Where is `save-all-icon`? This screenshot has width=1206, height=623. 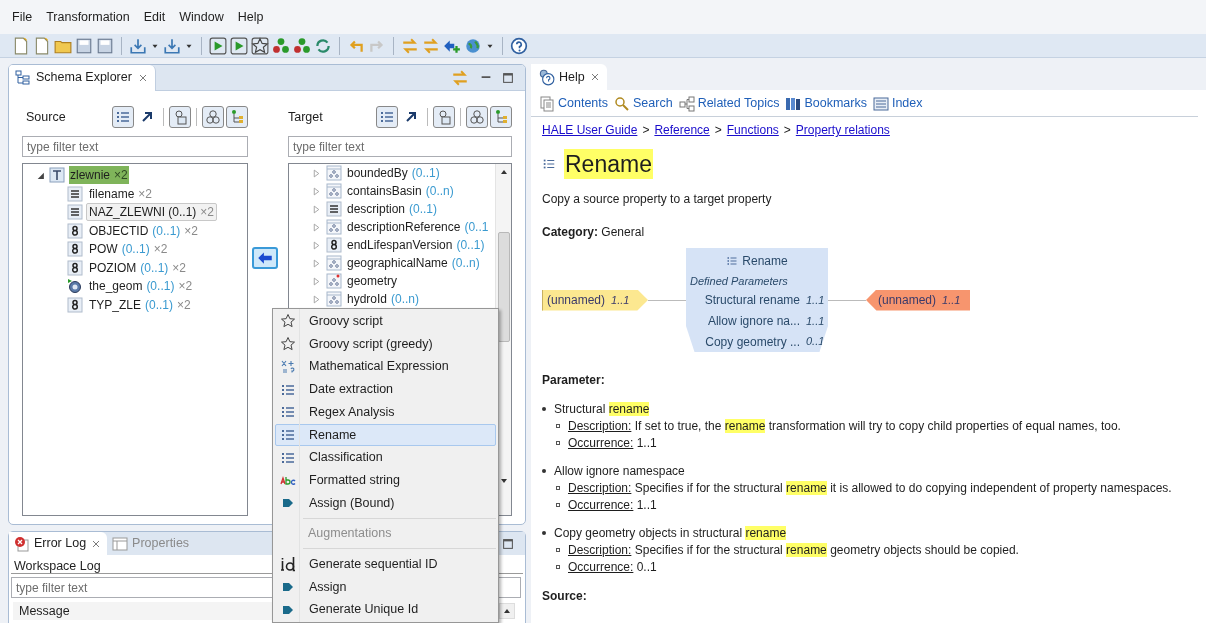 save-all-icon is located at coordinates (105, 45).